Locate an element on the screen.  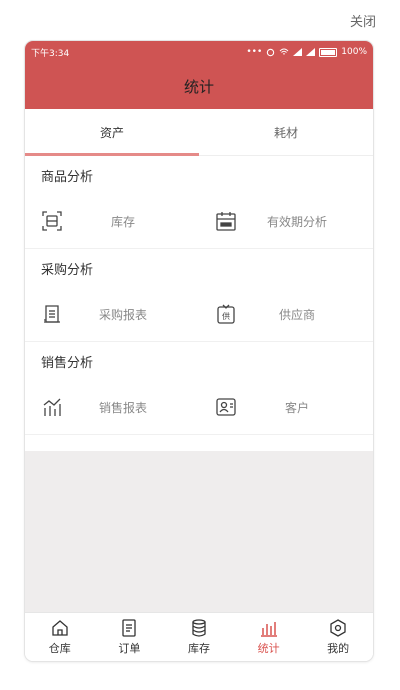
tab-bar: 资产 耗材 is located at coordinates (199, 132).